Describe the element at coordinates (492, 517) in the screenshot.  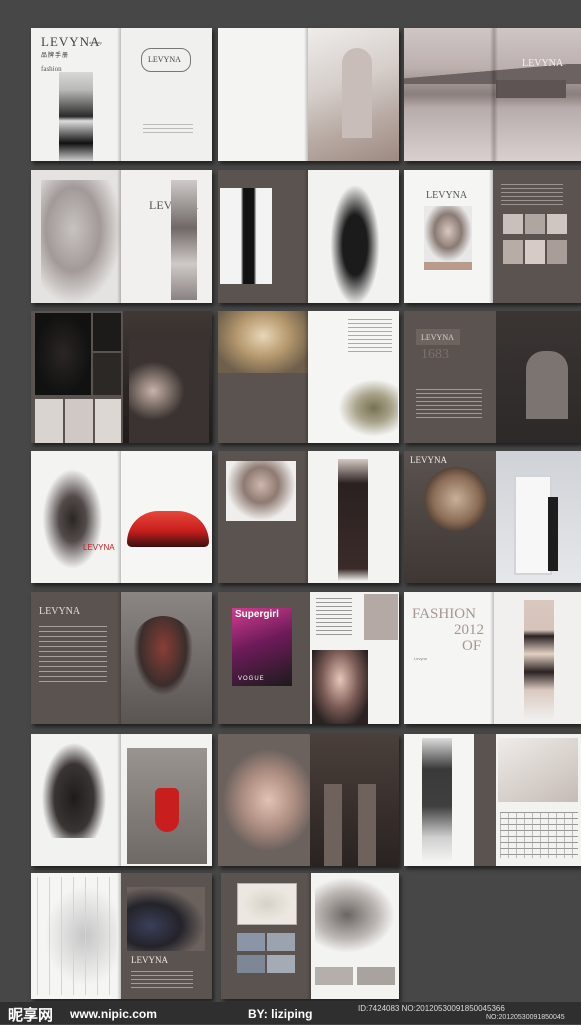
I see `spread-clock-door: LEVYNA` at that location.